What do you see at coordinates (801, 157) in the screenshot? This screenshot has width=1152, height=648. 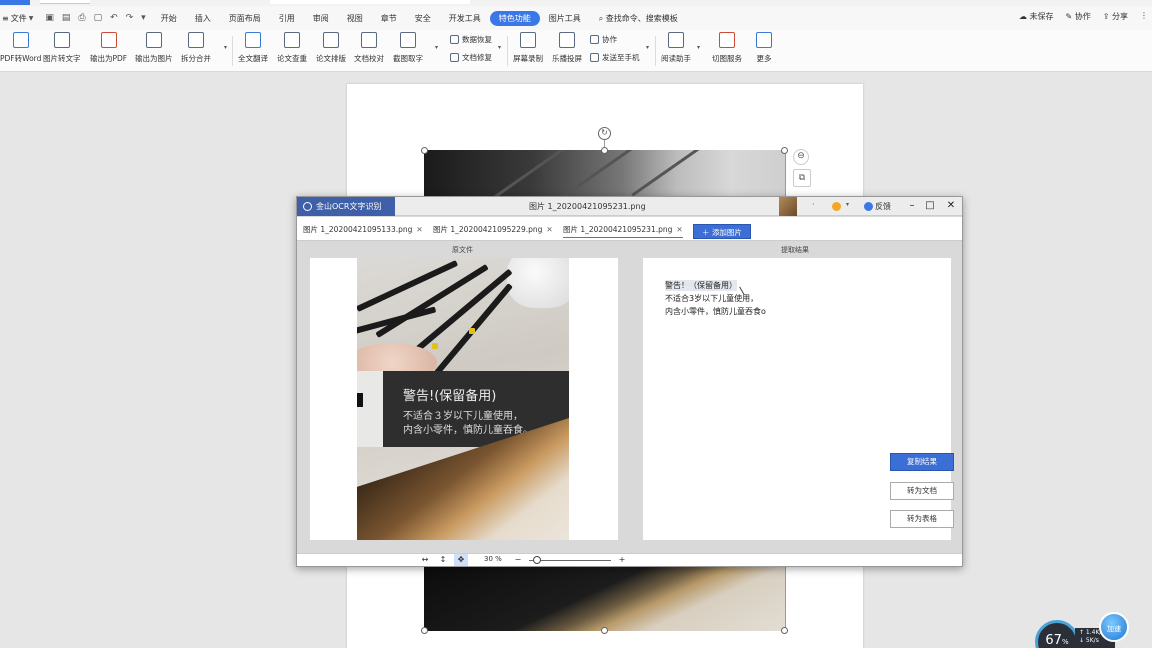 I see `collapse-icon: ⊖` at bounding box center [801, 157].